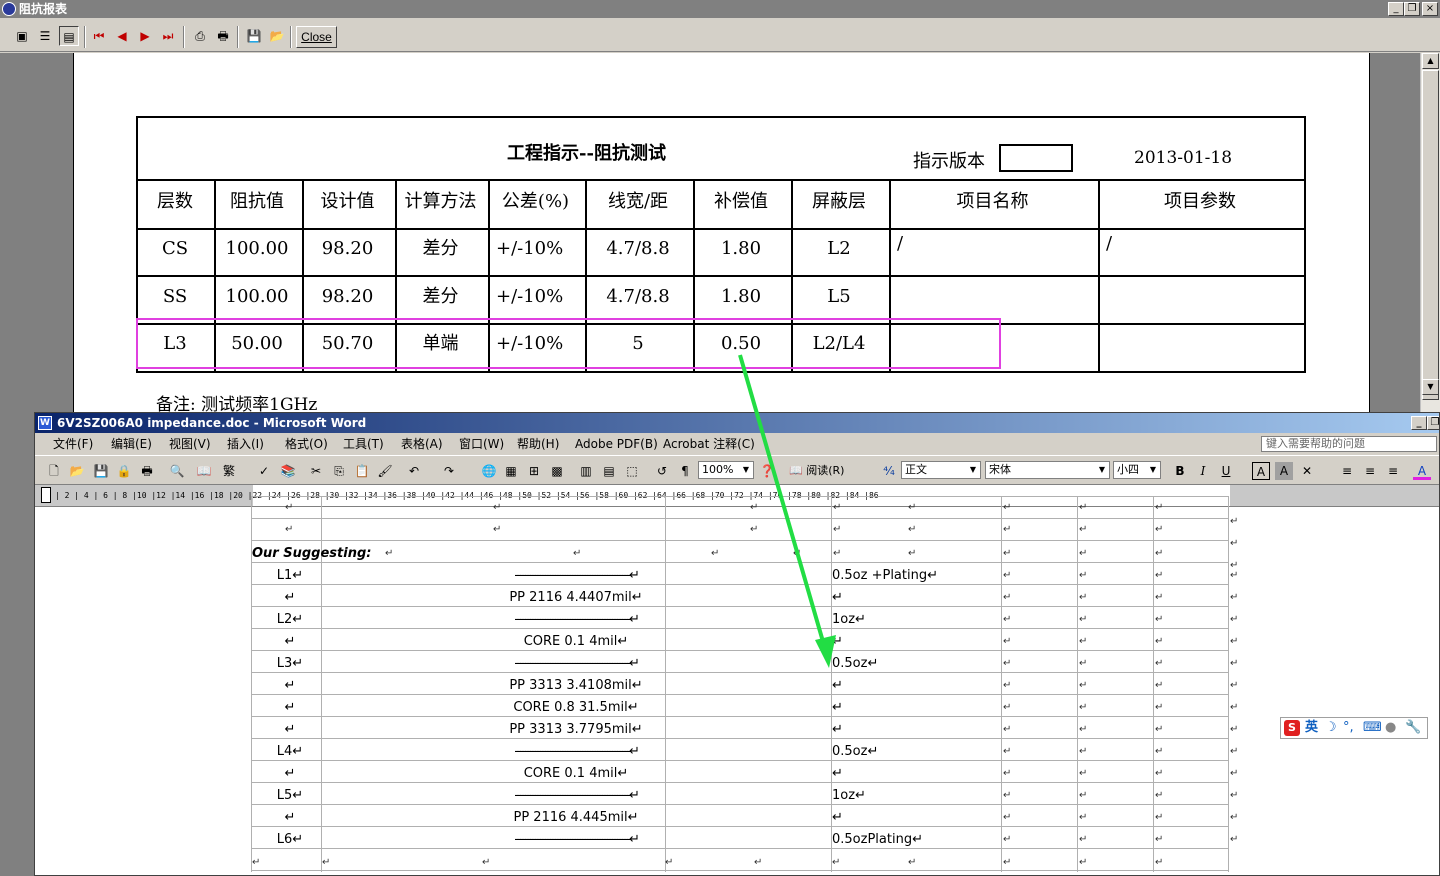 Image resolution: width=1440 pixels, height=876 pixels. I want to click on menu-item: Acrobat 注释(C), so click(709, 444).